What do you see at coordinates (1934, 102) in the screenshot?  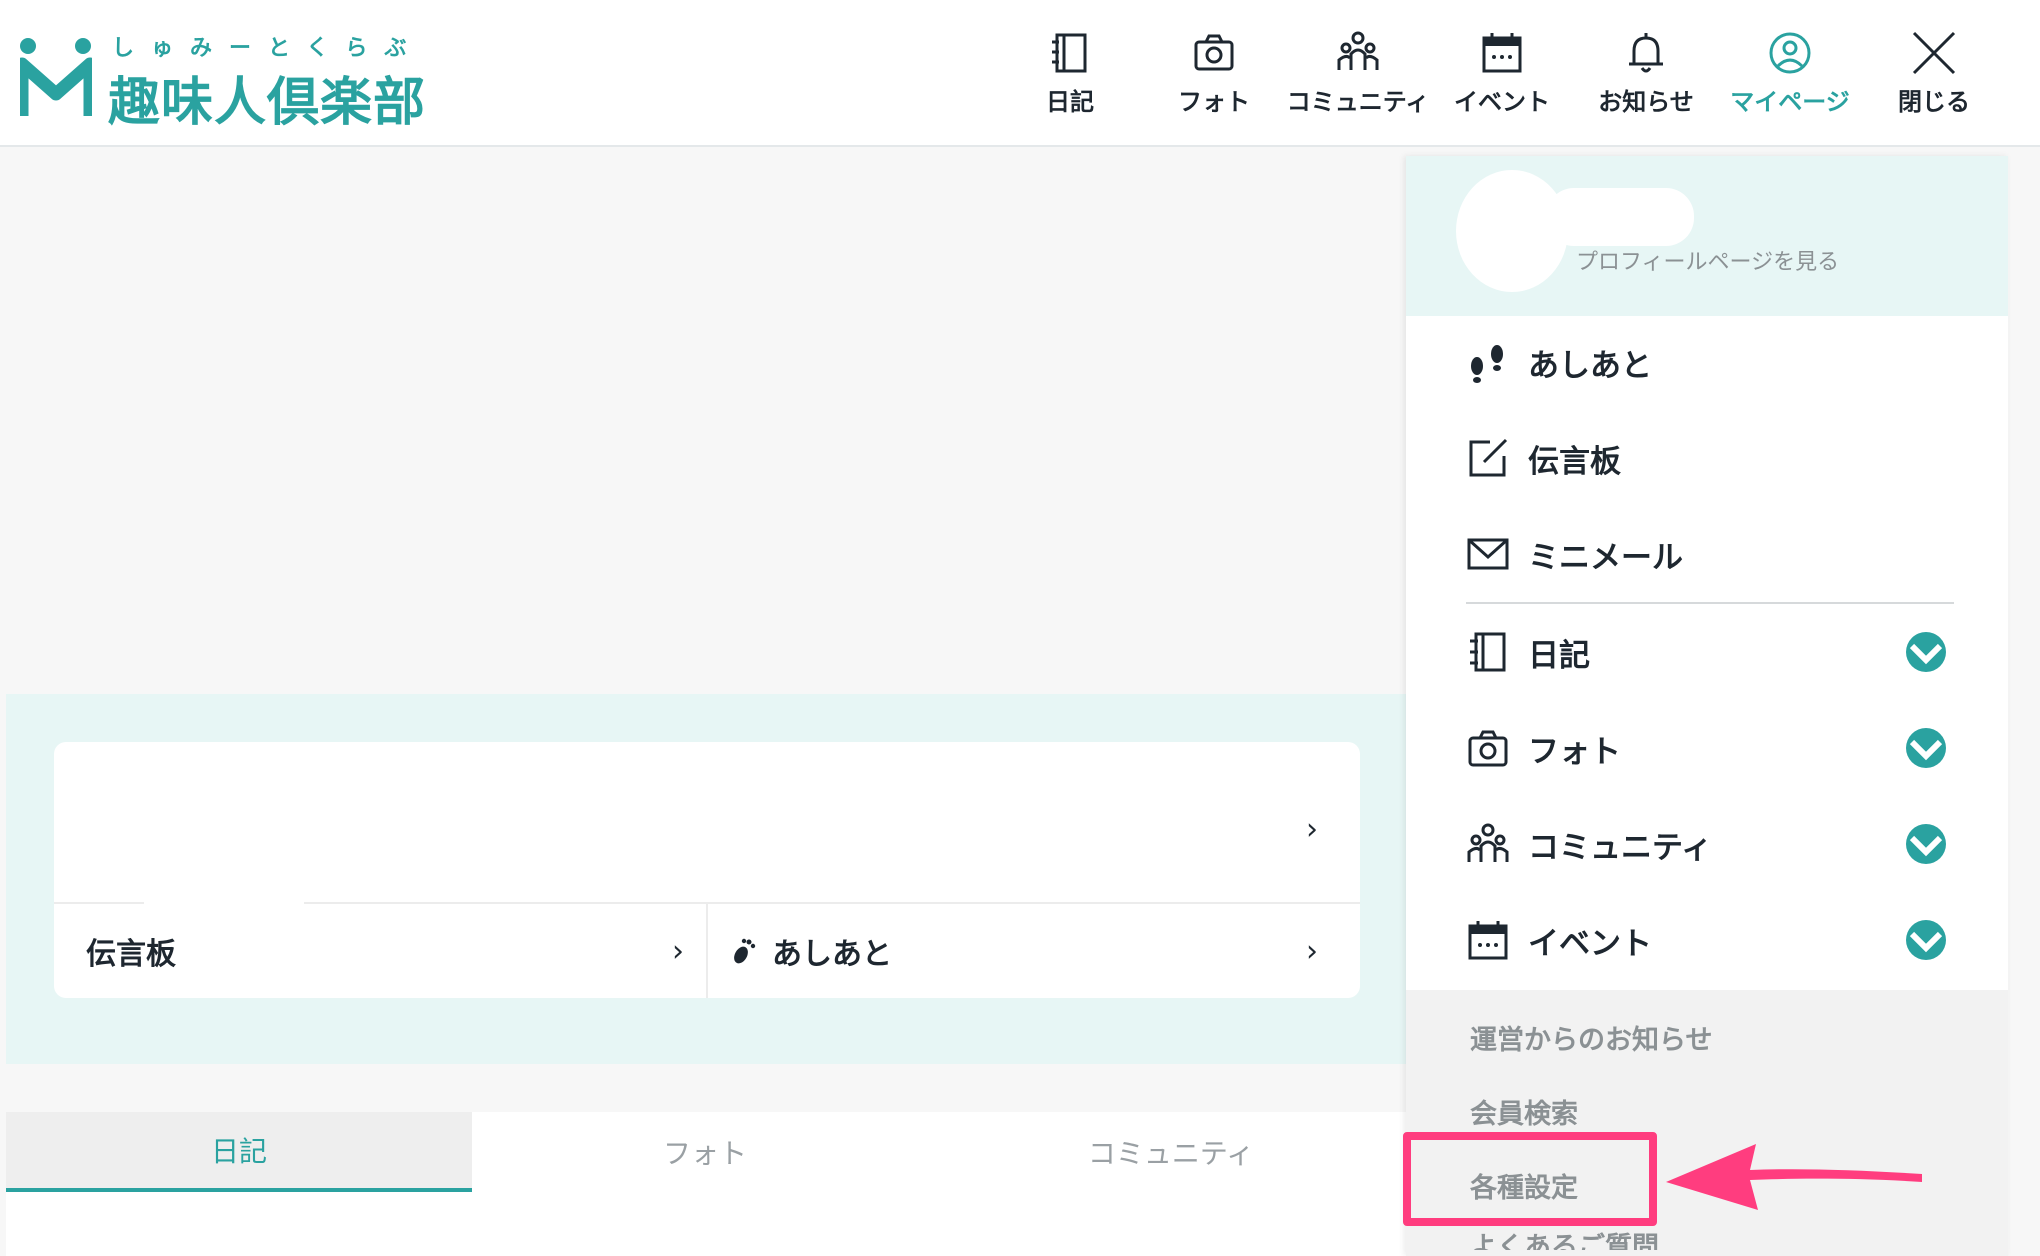 I see `nav-close-label: 閉じる` at bounding box center [1934, 102].